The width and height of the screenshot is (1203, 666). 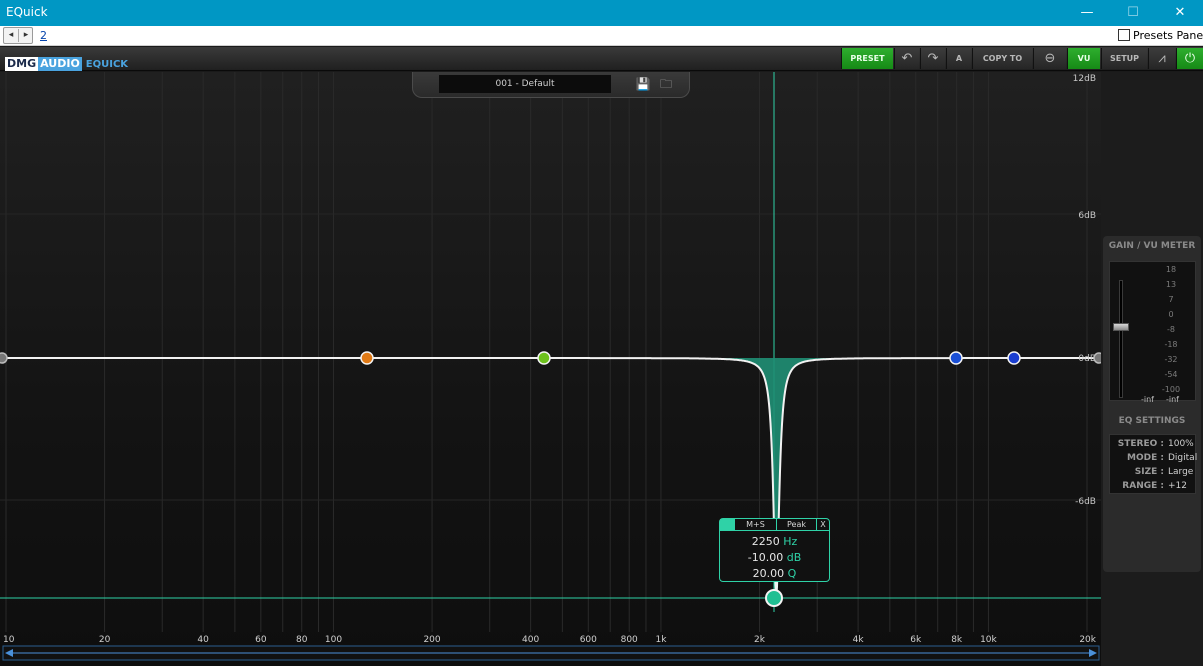 What do you see at coordinates (1140, 444) in the screenshot?
I see `setting-stereo-key: STEREO :` at bounding box center [1140, 444].